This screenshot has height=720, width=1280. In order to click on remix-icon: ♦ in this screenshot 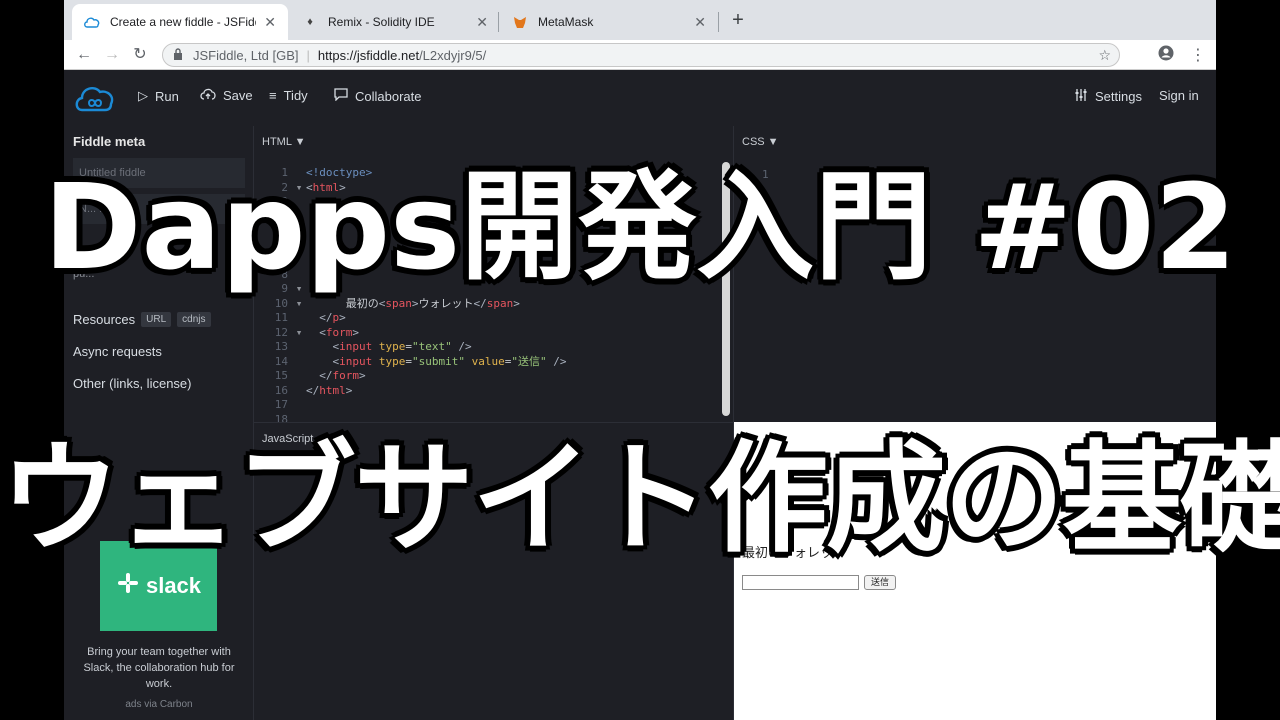, I will do `click(310, 22)`.